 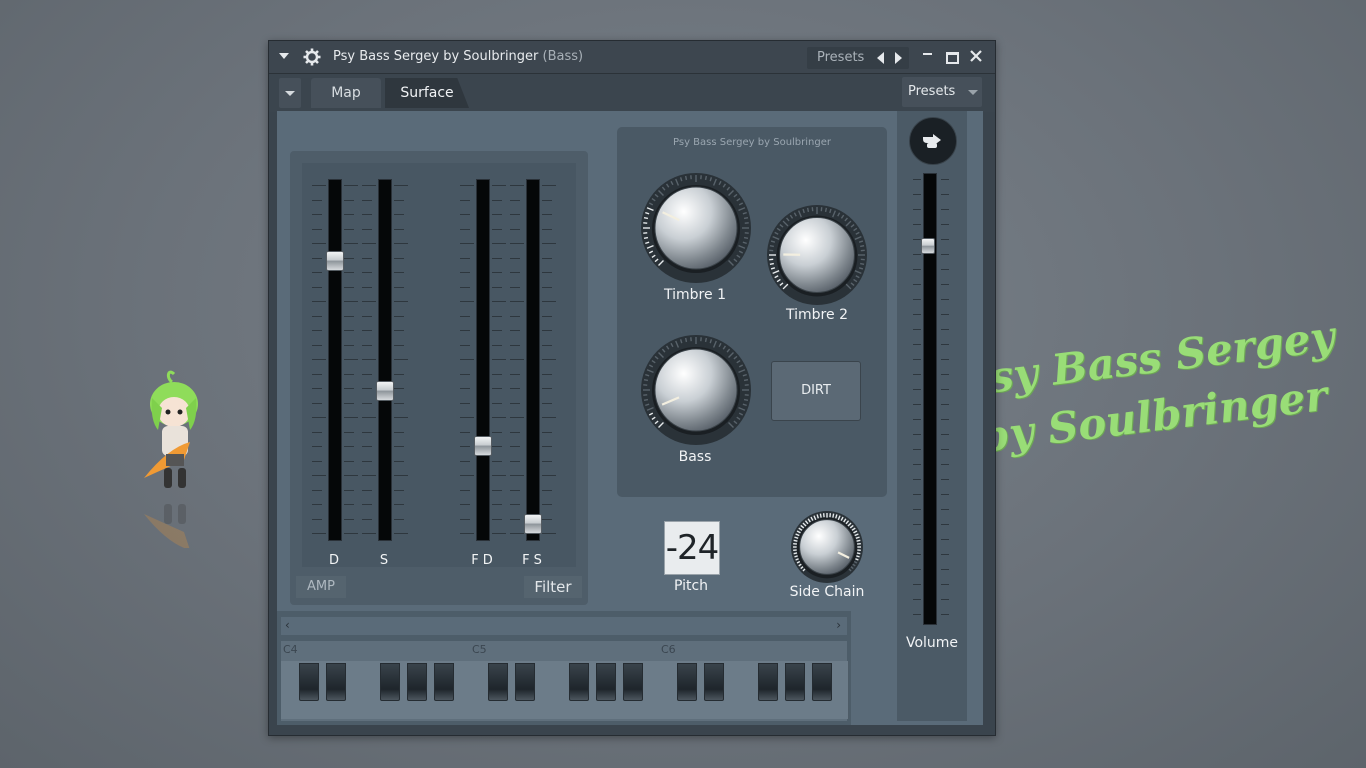 I want to click on fader-handle-fd, so click(x=483, y=445).